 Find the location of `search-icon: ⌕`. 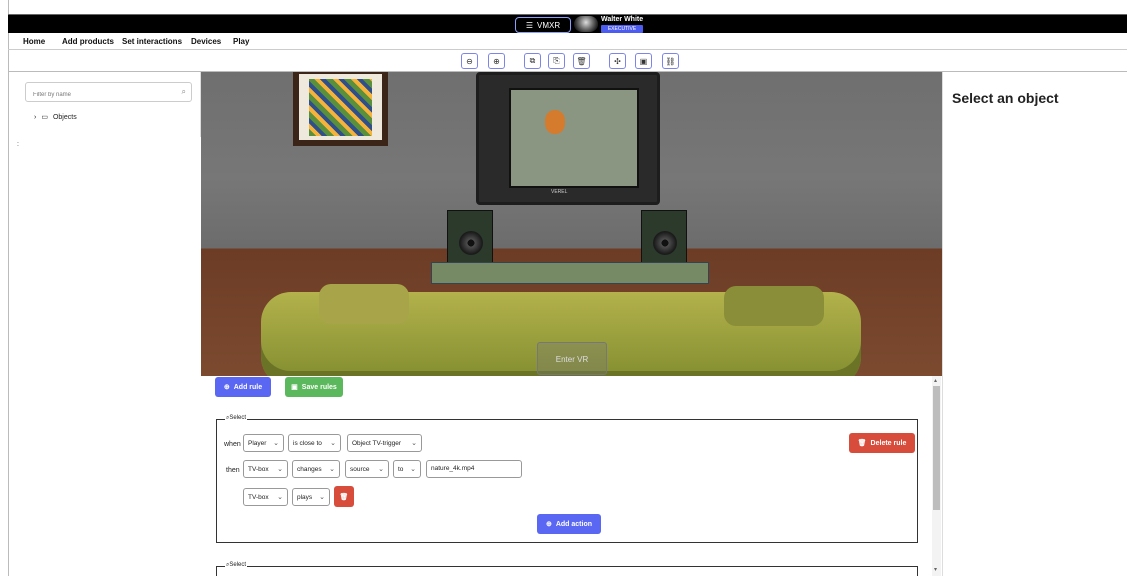

search-icon: ⌕ is located at coordinates (183, 91).